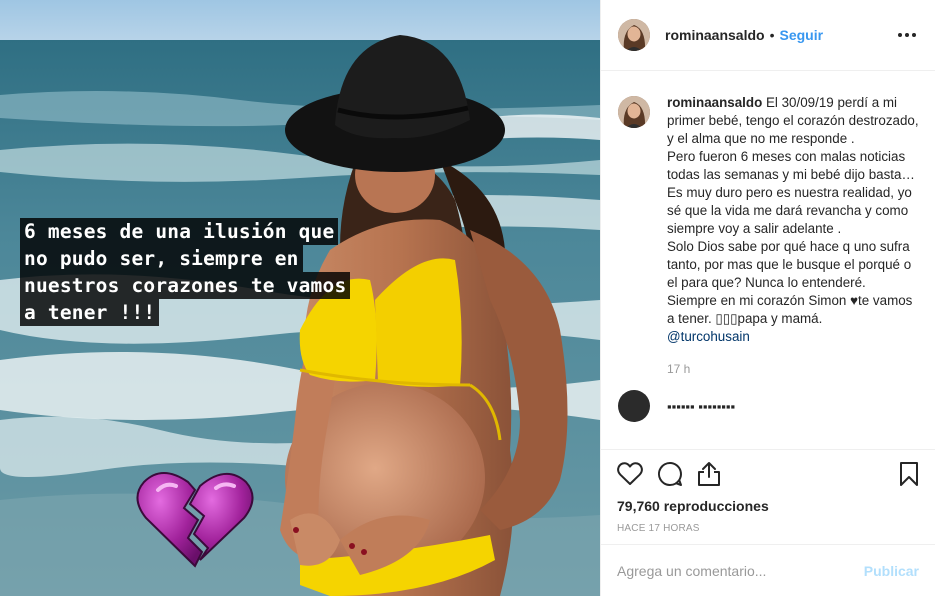  I want to click on story-text-line: 6 meses de una ilusión que, so click(179, 231).